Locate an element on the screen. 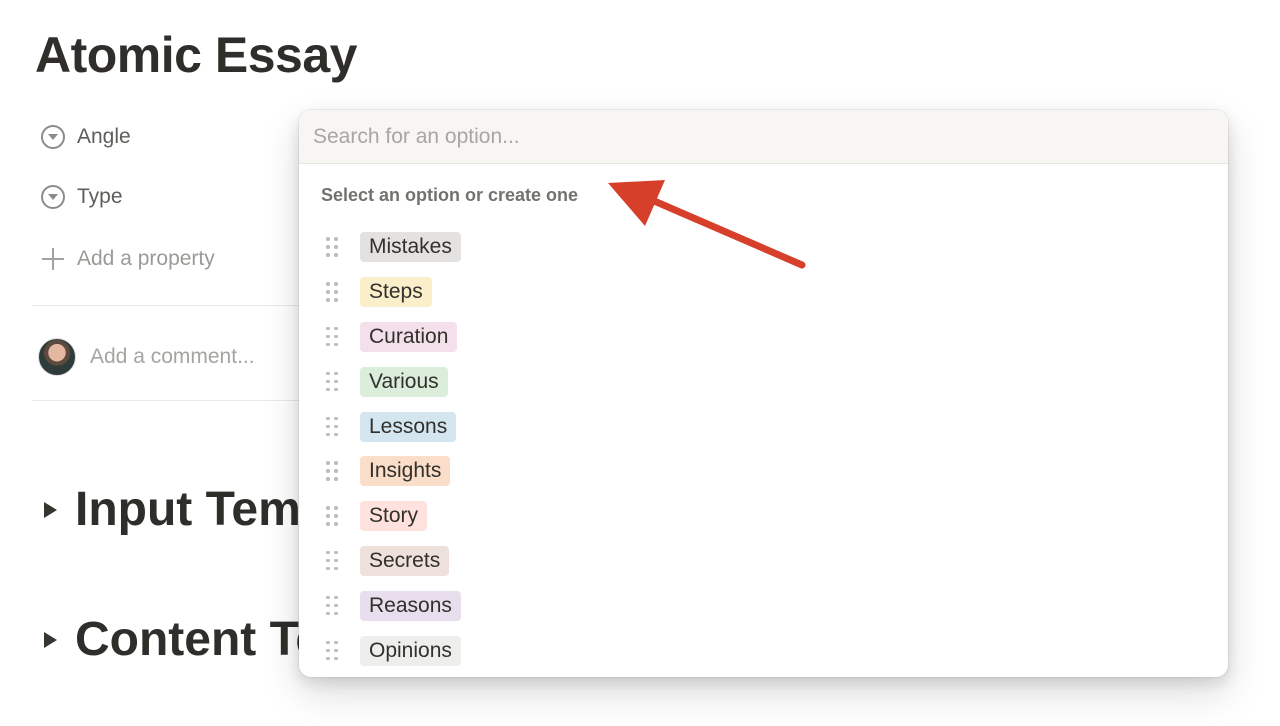  annotation-arrow-icon is located at coordinates (707, 224).